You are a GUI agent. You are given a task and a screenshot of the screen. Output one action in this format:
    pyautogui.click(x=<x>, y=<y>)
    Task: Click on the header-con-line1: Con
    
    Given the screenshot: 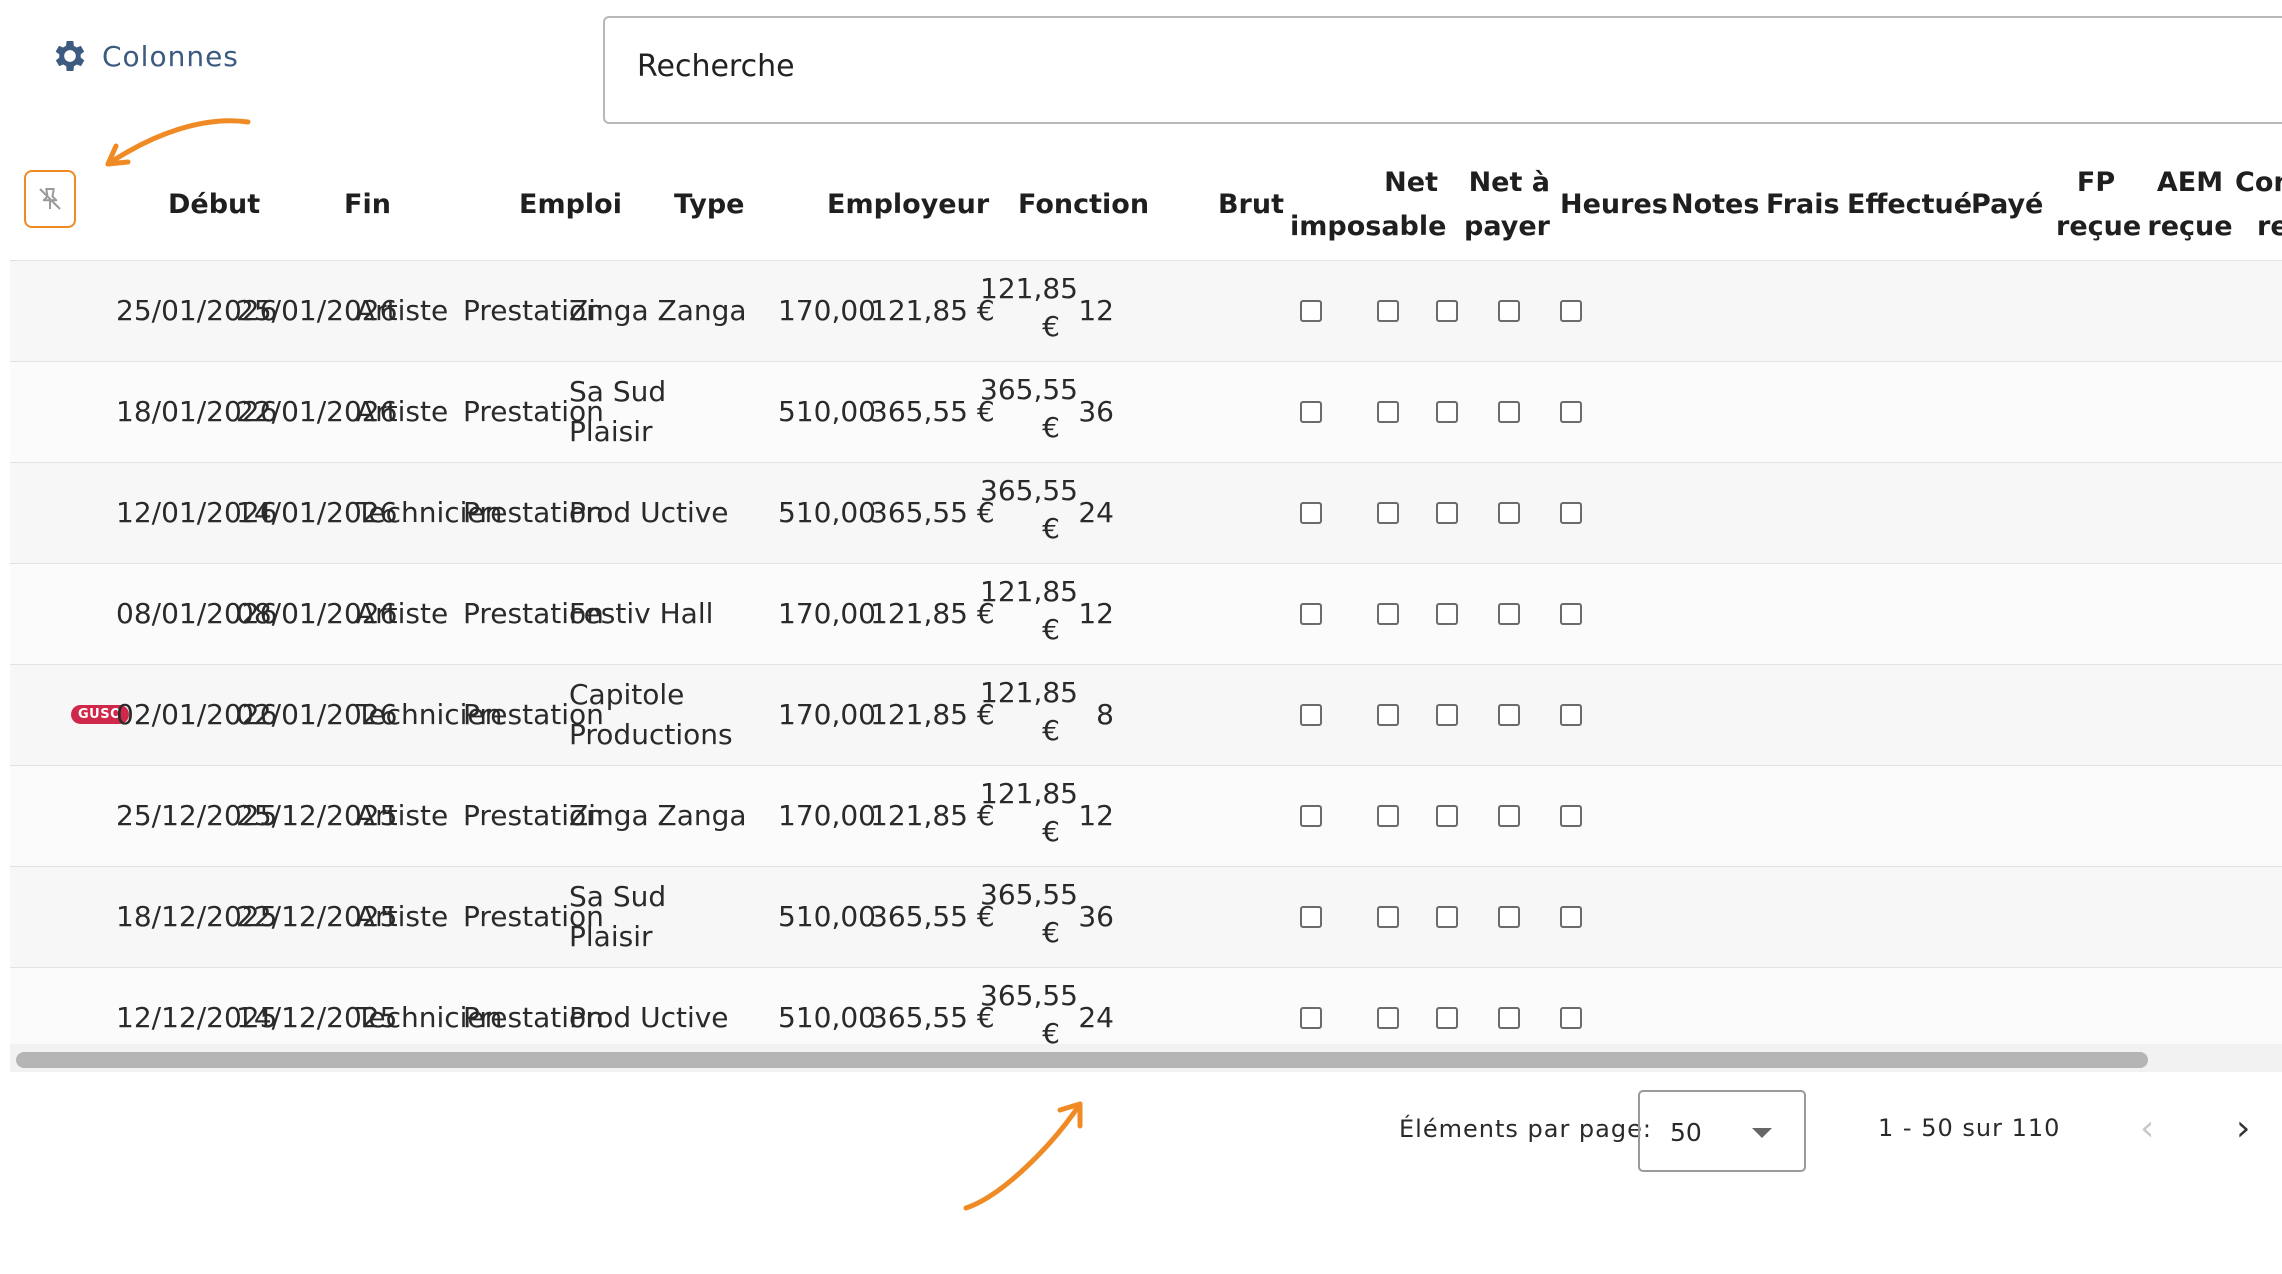 What is the action you would take?
    pyautogui.click(x=2258, y=183)
    